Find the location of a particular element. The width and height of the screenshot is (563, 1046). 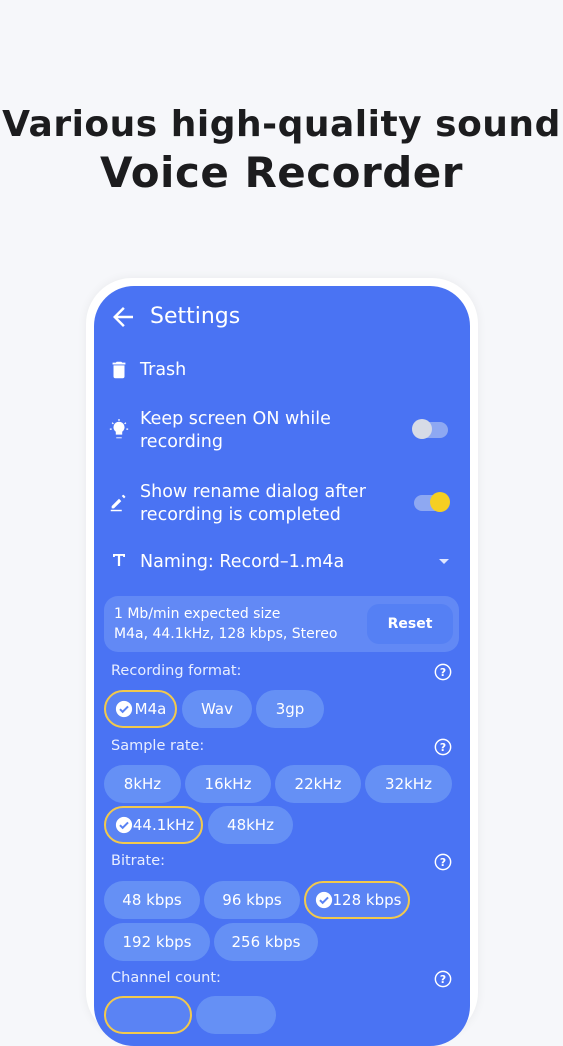

channel-chip-partial is located at coordinates (236, 1015).